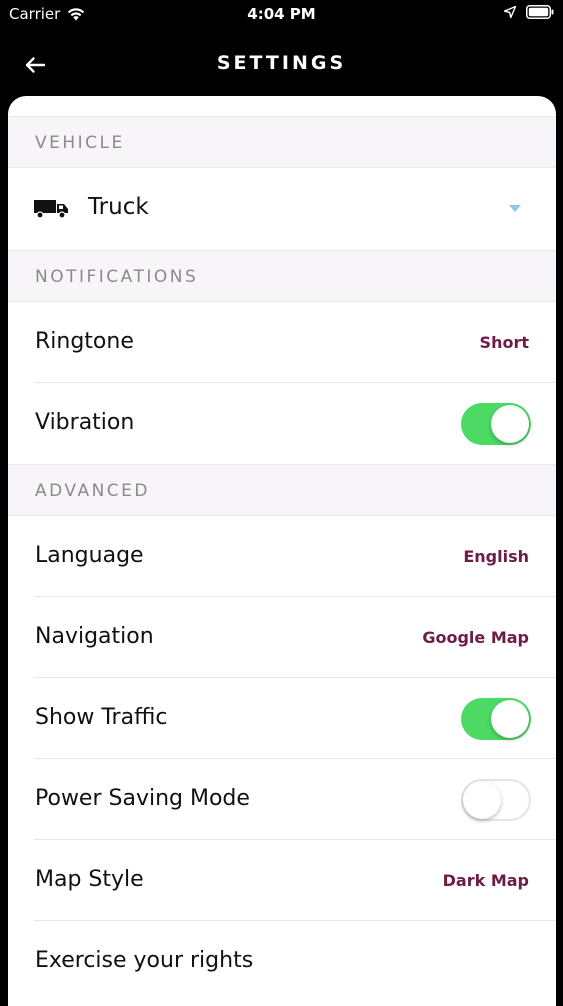  Describe the element at coordinates (282, 637) in the screenshot. I see `navigation-row: Navigation Google Map` at that location.